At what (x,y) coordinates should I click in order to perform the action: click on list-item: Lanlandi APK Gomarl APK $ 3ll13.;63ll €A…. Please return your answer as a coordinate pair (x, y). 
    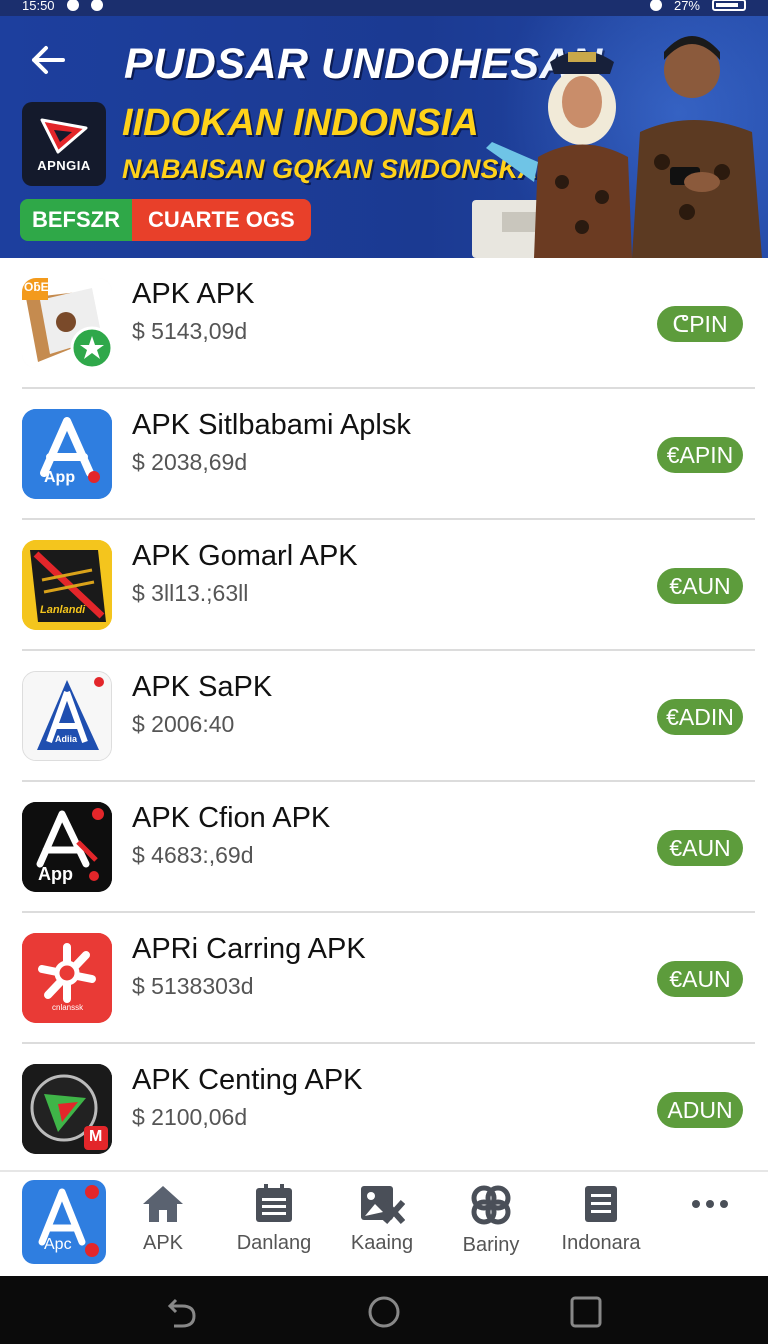
    Looking at the image, I should click on (388, 585).